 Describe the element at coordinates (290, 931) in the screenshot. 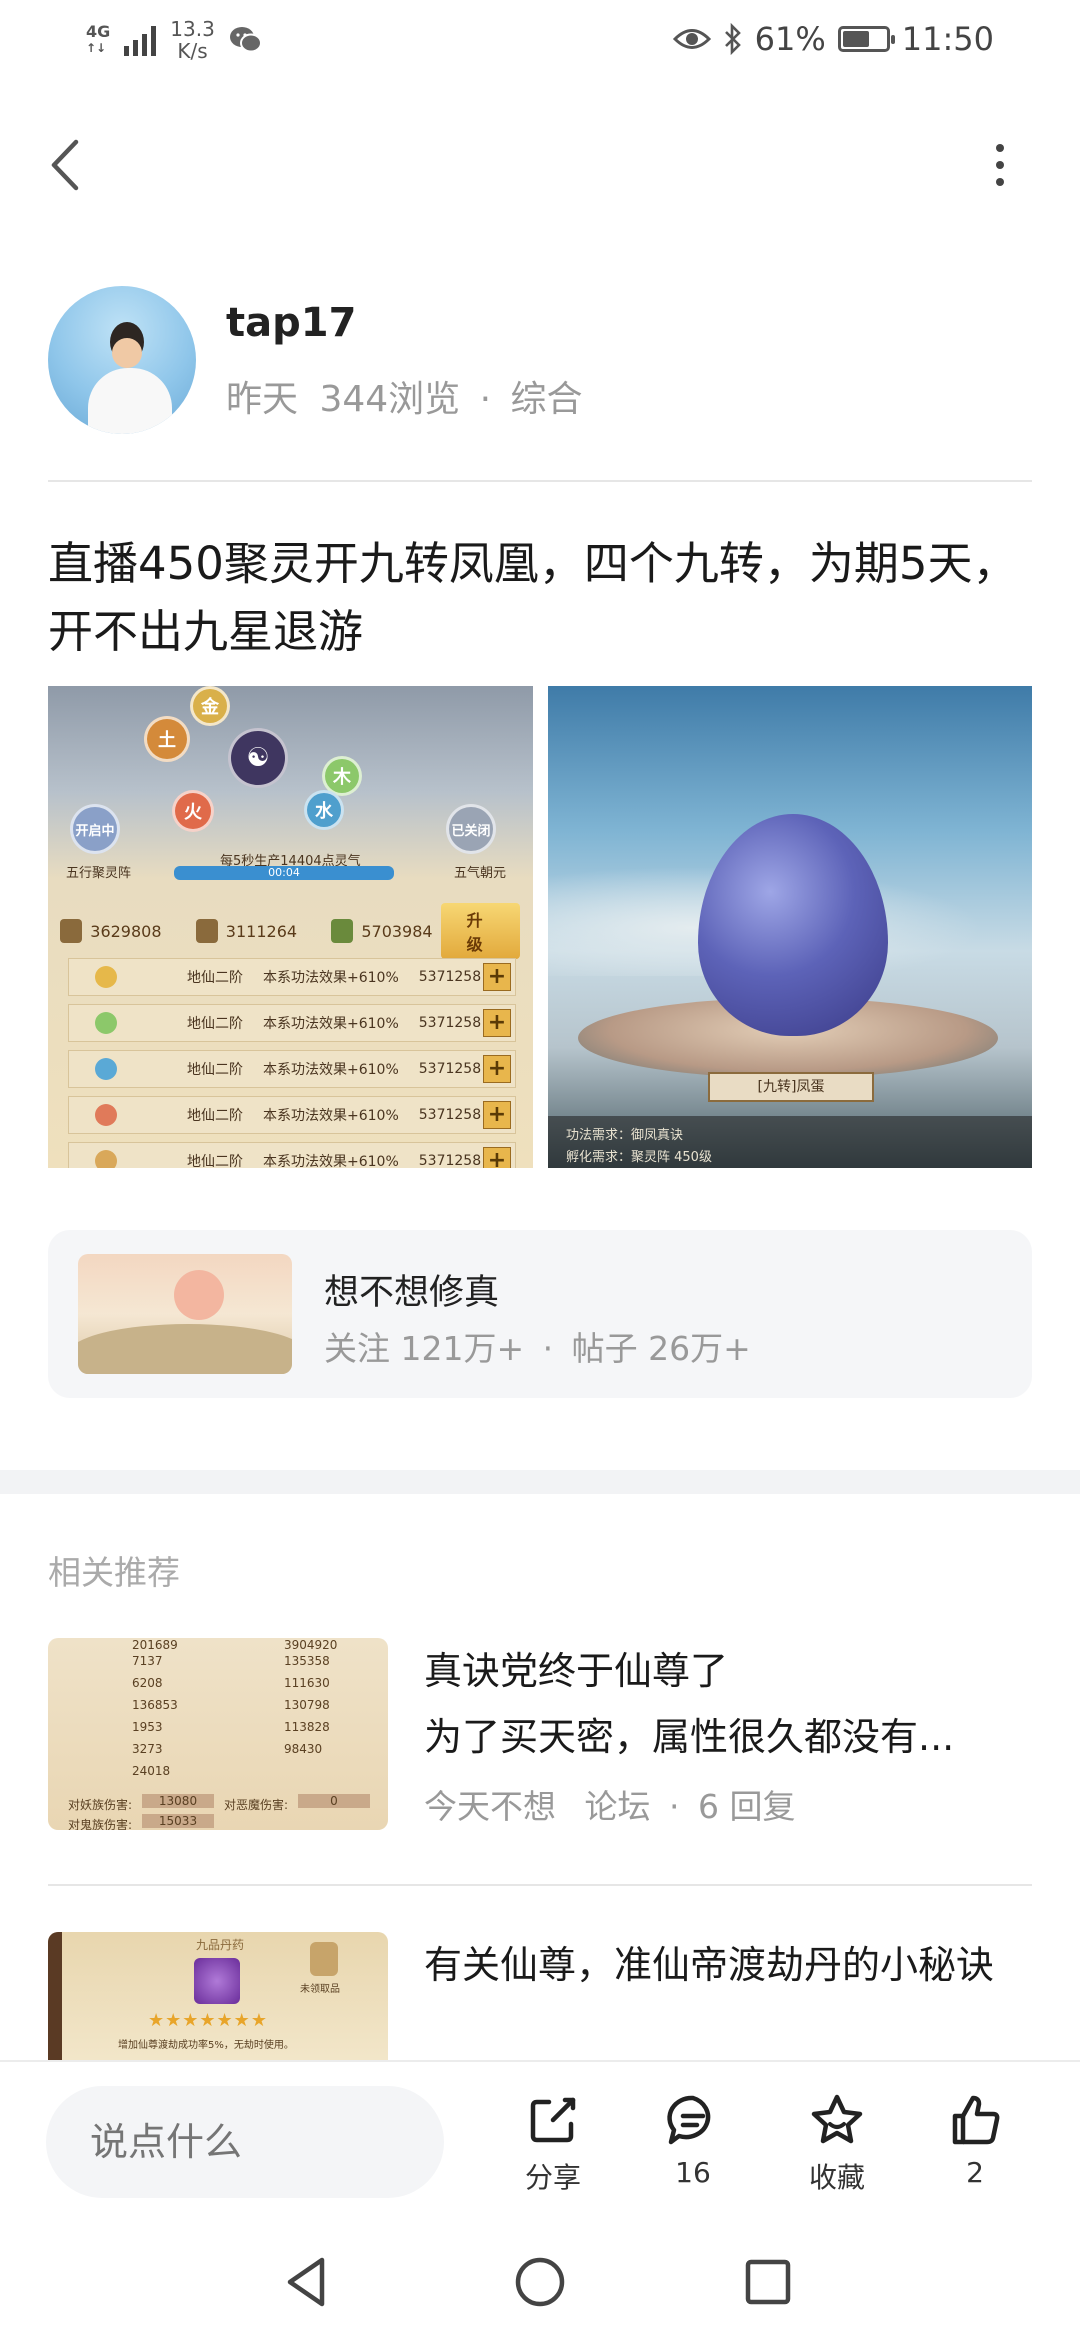

I see `resource-row: 3629808 3111264 5703984 升级` at that location.